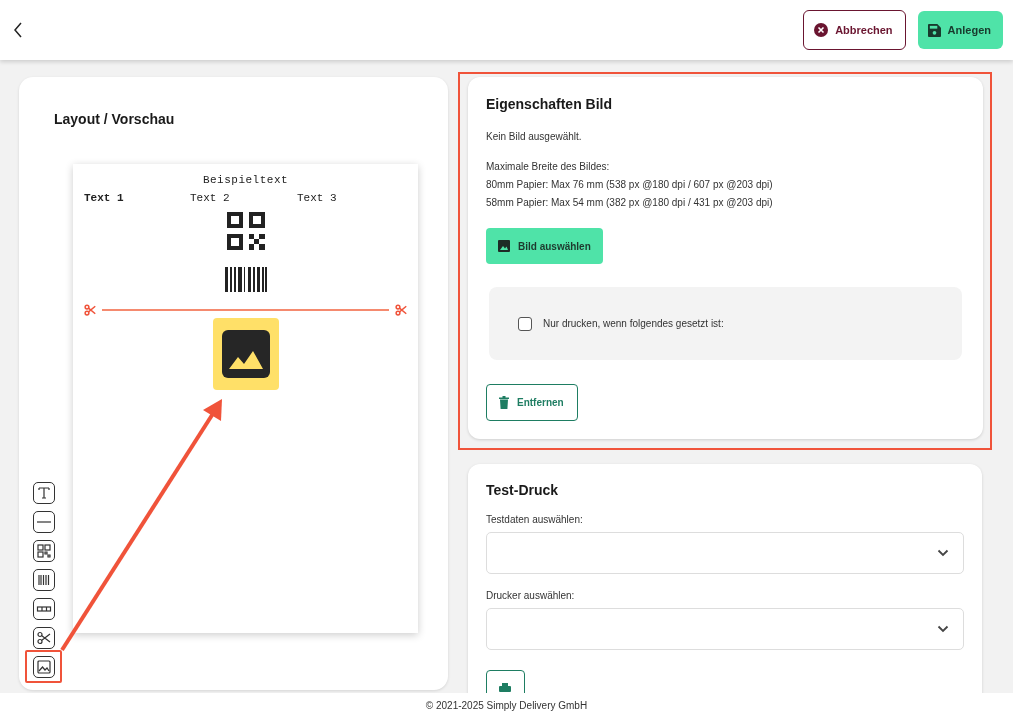 The width and height of the screenshot is (1013, 717). I want to click on back-button, so click(18, 30).